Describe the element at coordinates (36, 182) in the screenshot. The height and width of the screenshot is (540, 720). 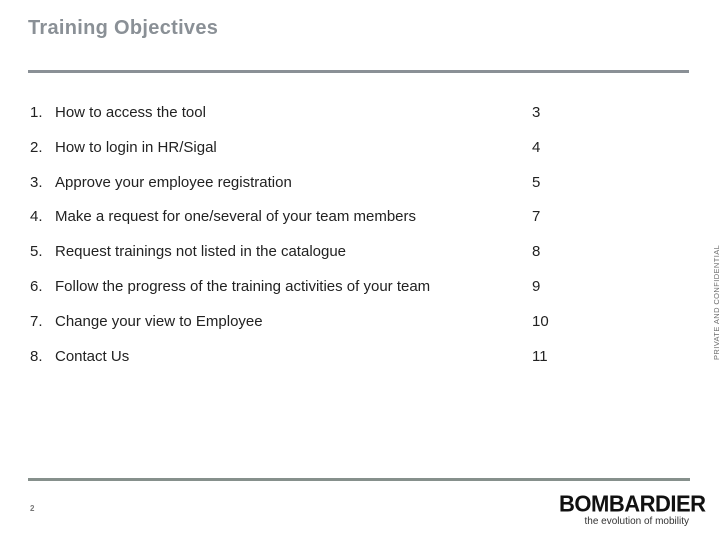
I see `toc-item-number: 3.` at that location.